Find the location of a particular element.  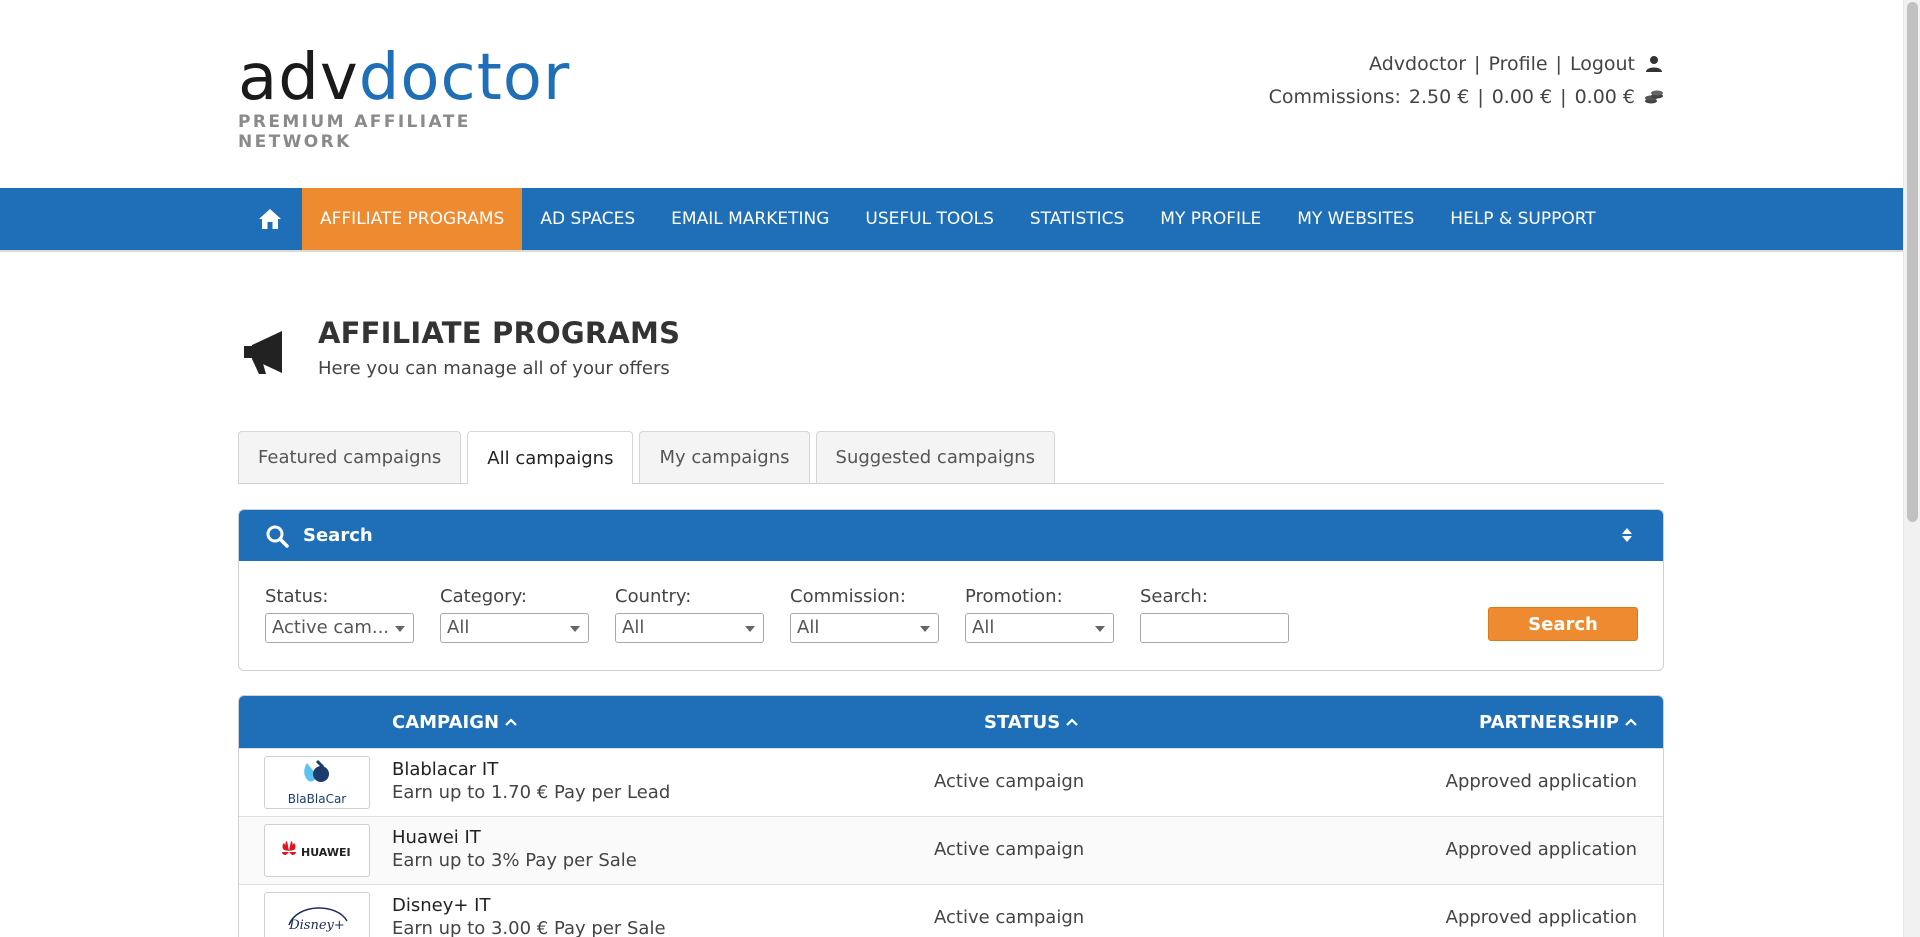

svg-text: Disney+ is located at coordinates (316, 925).